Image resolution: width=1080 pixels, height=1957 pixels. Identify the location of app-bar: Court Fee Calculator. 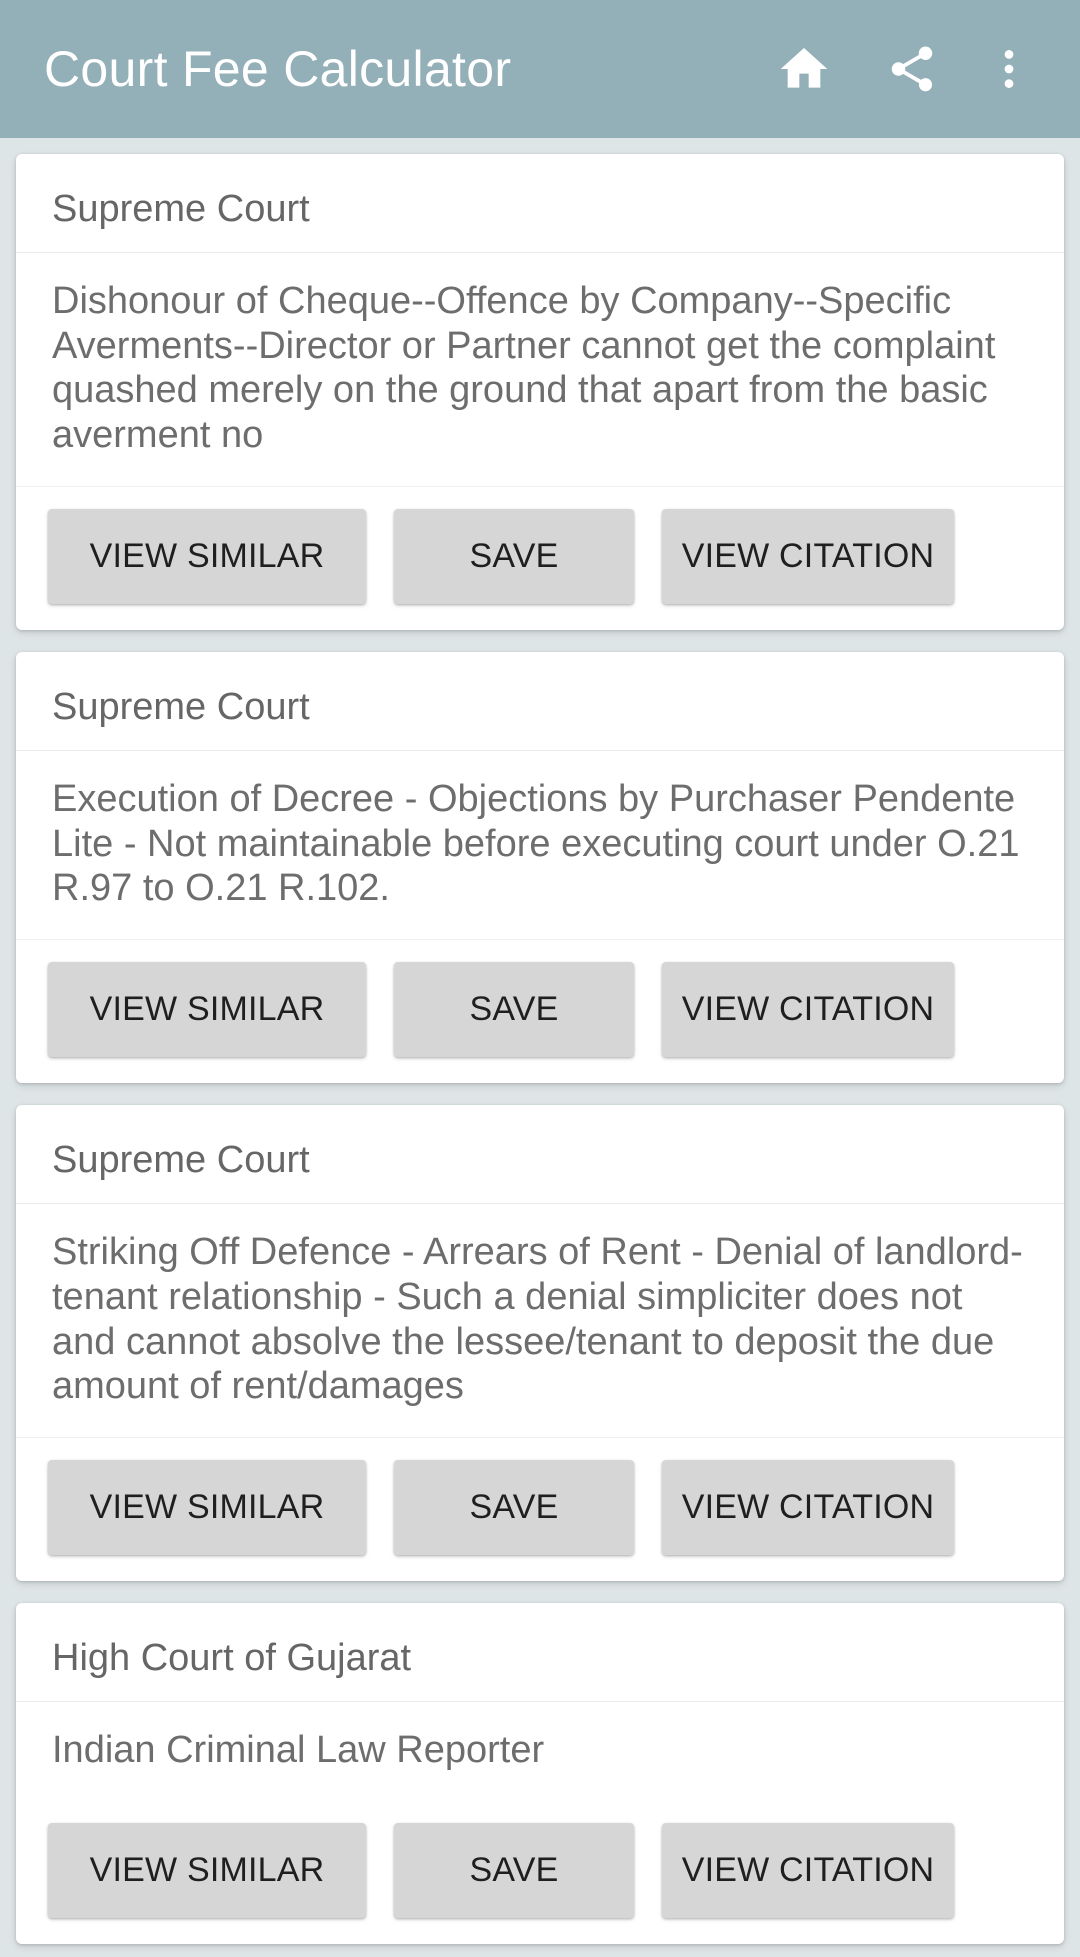
(540, 69).